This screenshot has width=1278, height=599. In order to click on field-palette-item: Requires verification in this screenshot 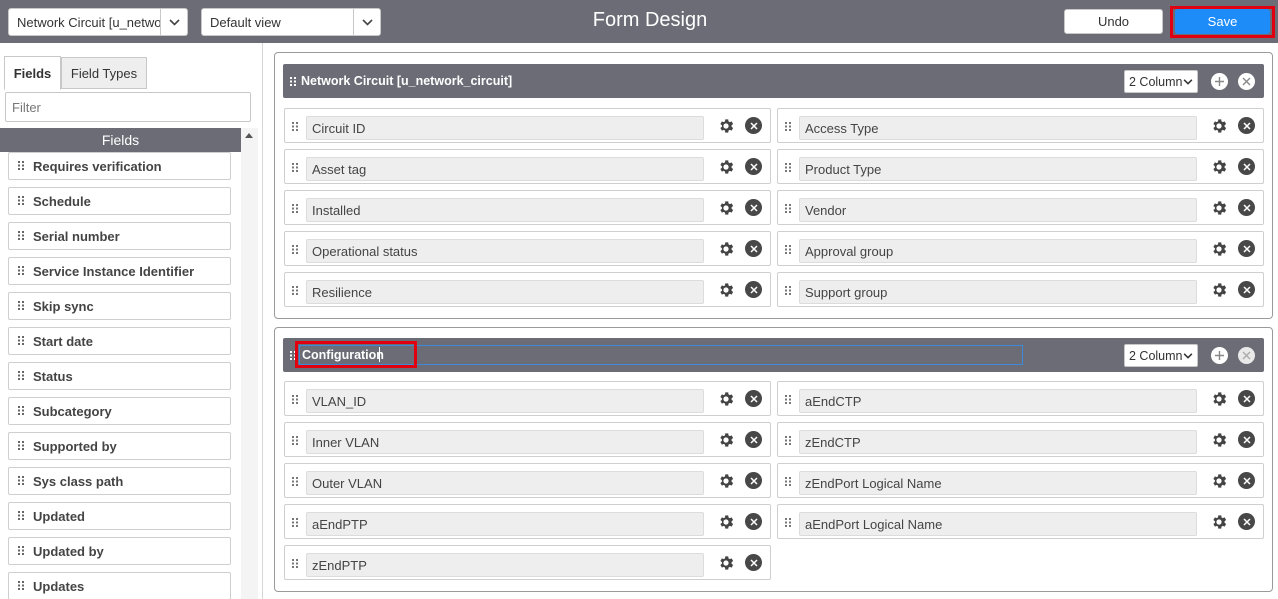, I will do `click(119, 166)`.